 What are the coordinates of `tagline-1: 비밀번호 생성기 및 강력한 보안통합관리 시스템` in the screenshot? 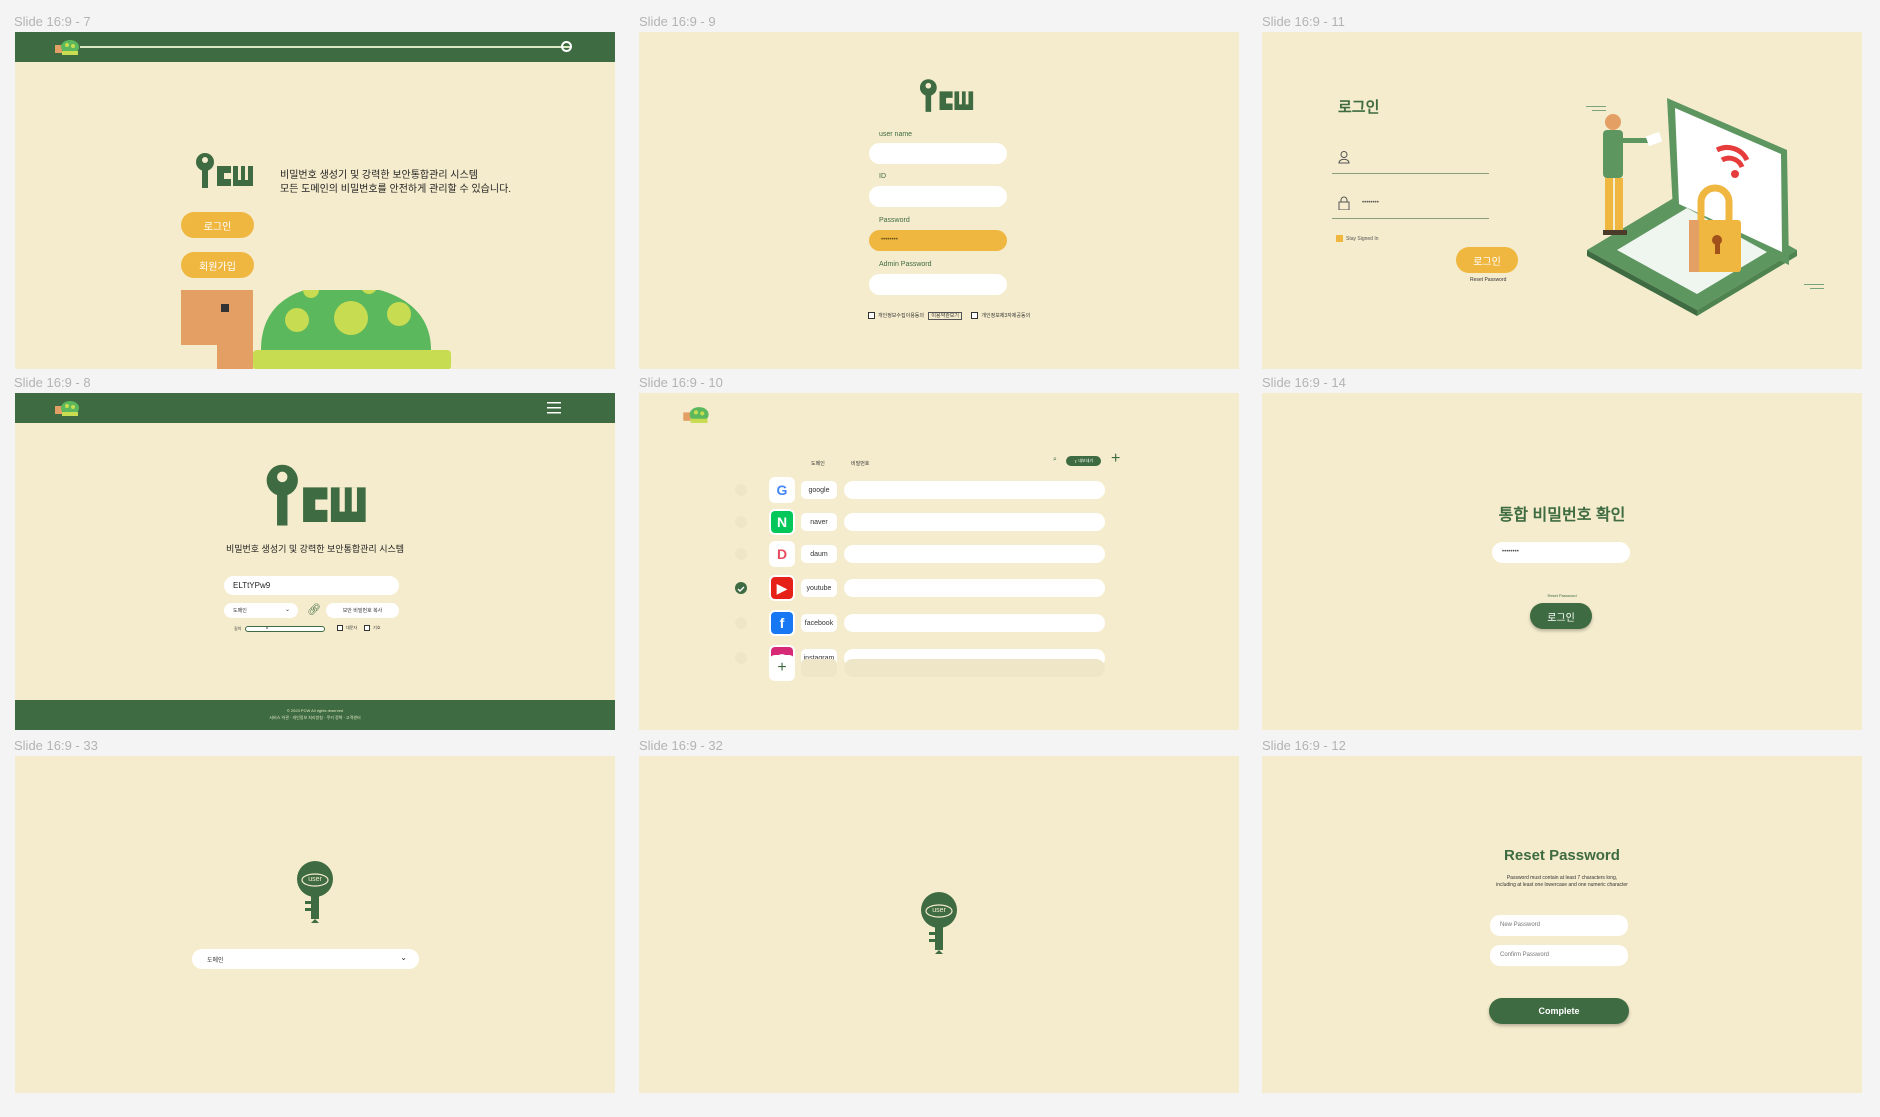 It's located at (379, 175).